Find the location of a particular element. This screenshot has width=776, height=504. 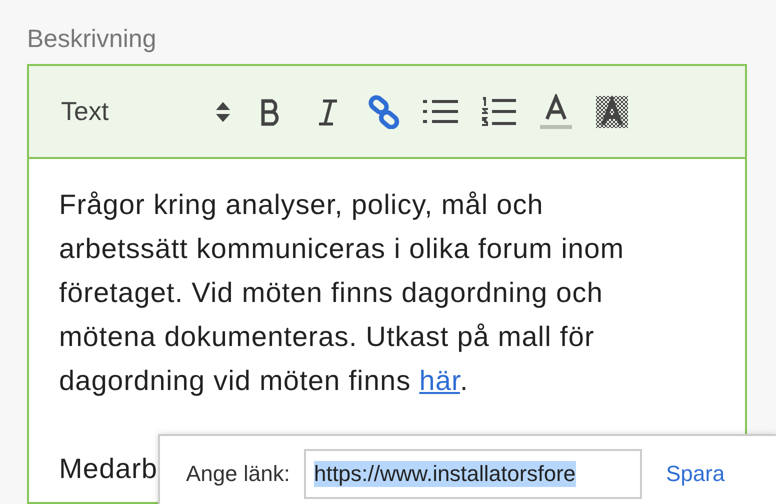

text-color-button is located at coordinates (556, 112).